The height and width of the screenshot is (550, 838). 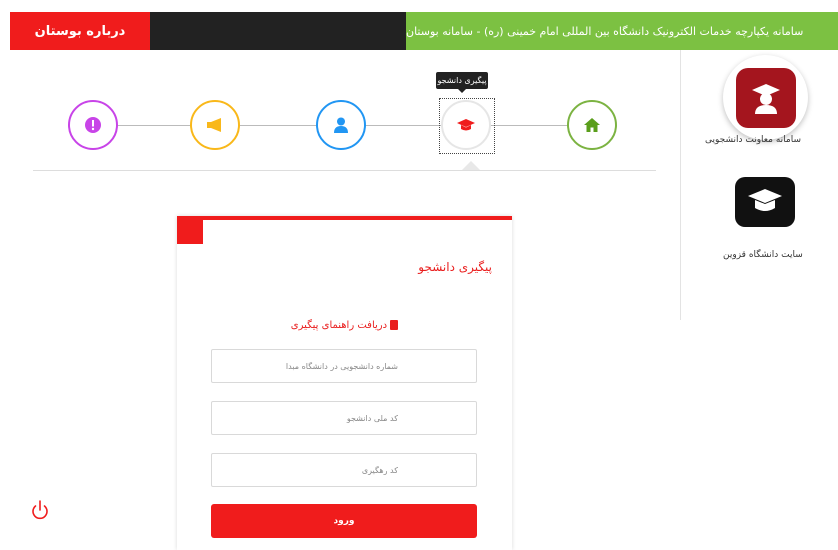 What do you see at coordinates (763, 255) in the screenshot?
I see `qazvin-university-label: سایت دانشگاه قزوین` at bounding box center [763, 255].